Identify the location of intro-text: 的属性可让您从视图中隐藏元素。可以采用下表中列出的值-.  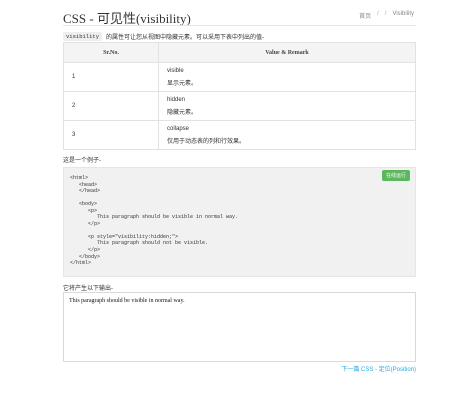
(185, 38).